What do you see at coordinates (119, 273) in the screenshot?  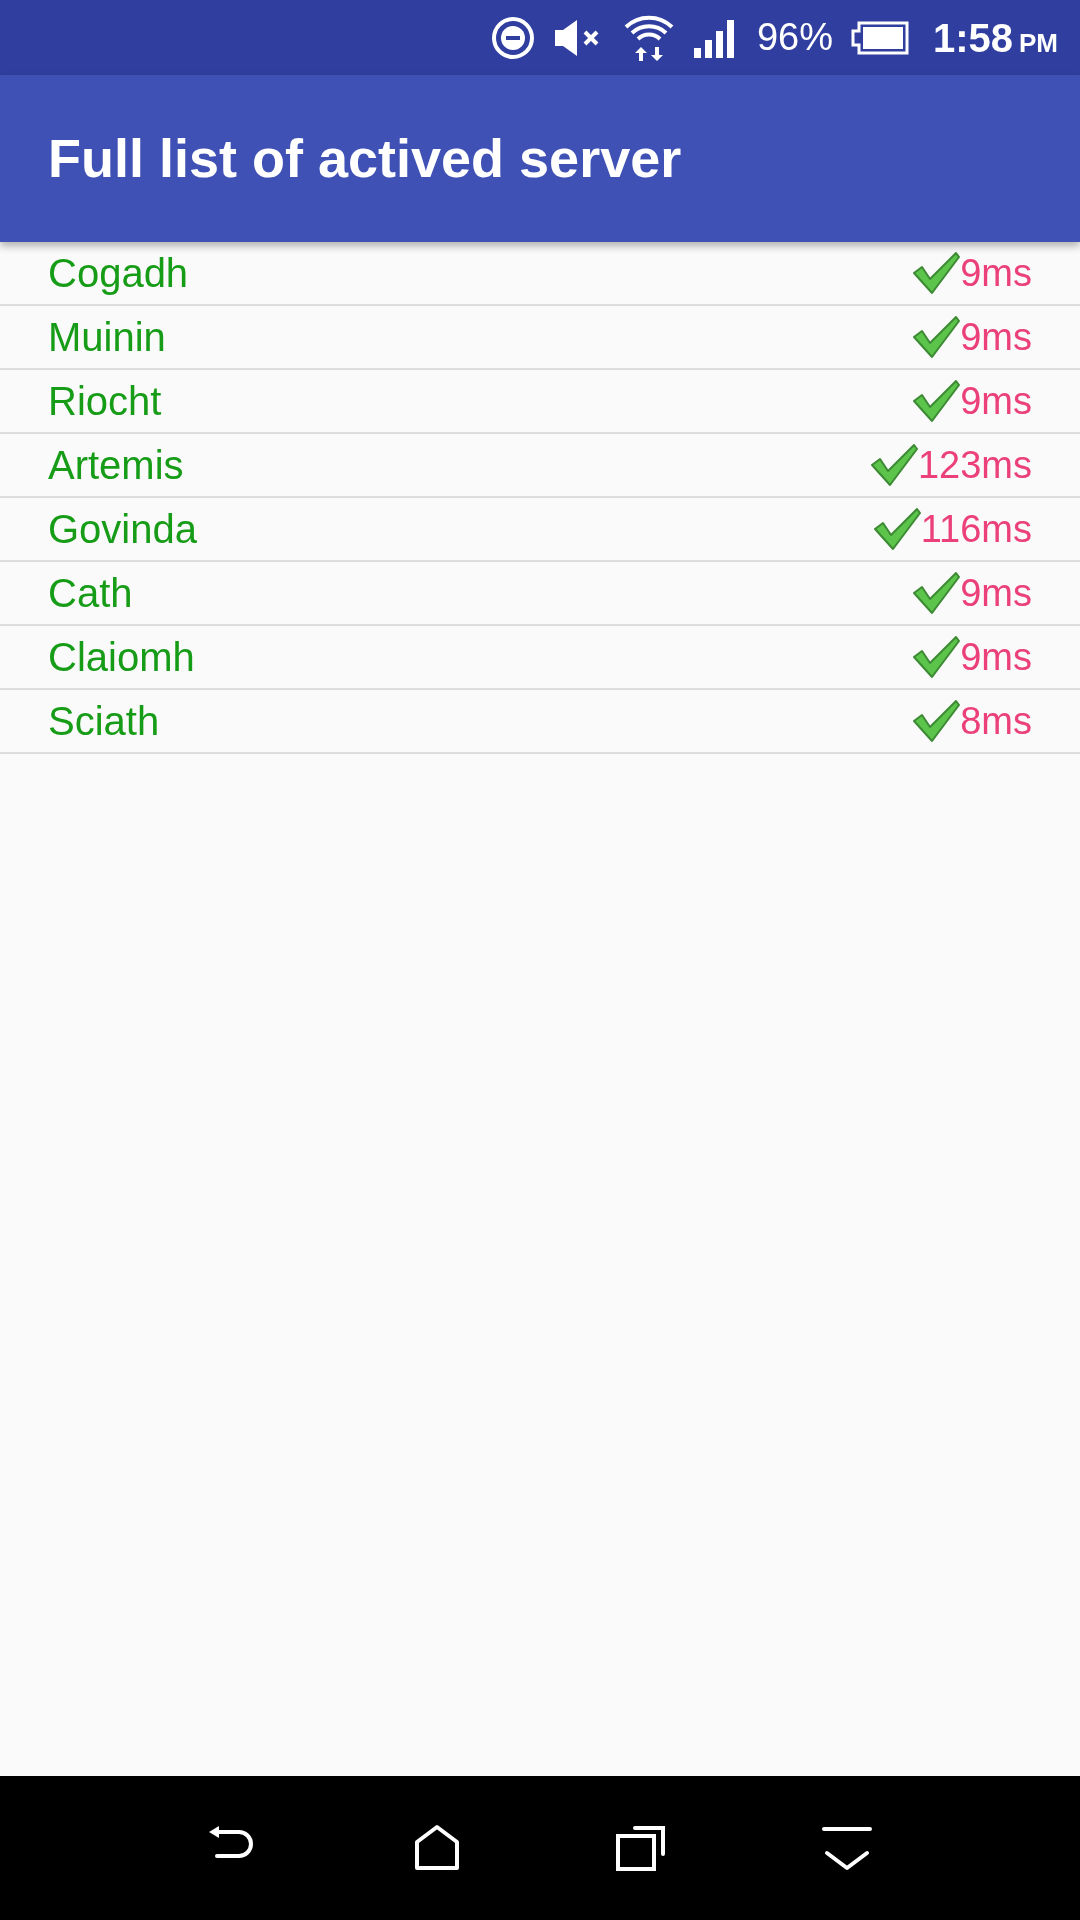 I see `server-name: Cogadh` at bounding box center [119, 273].